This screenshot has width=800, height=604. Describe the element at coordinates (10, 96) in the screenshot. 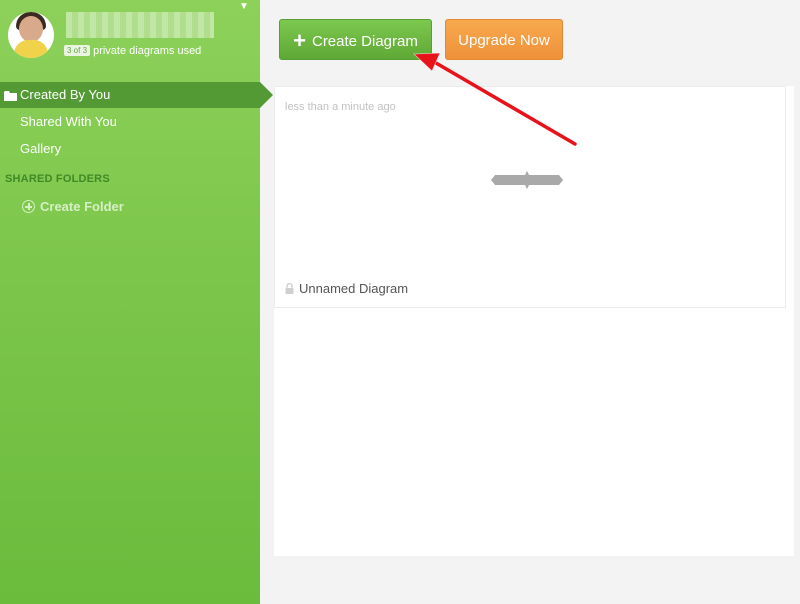

I see `folder-icon` at that location.